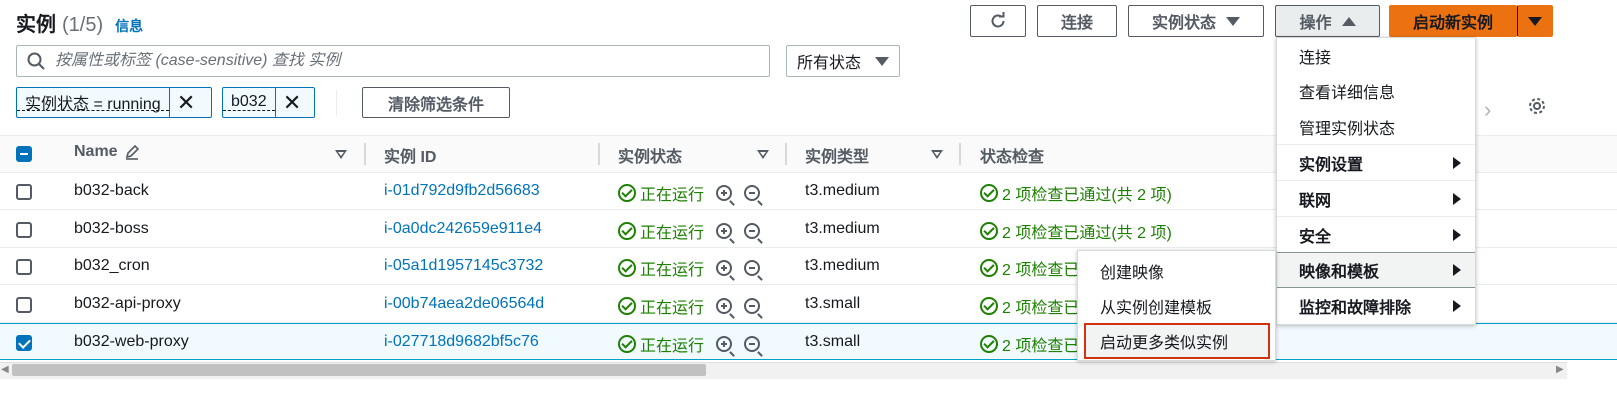 This screenshot has width=1617, height=401. Describe the element at coordinates (1339, 272) in the screenshot. I see `menu-item-label: 映像和模板` at that location.